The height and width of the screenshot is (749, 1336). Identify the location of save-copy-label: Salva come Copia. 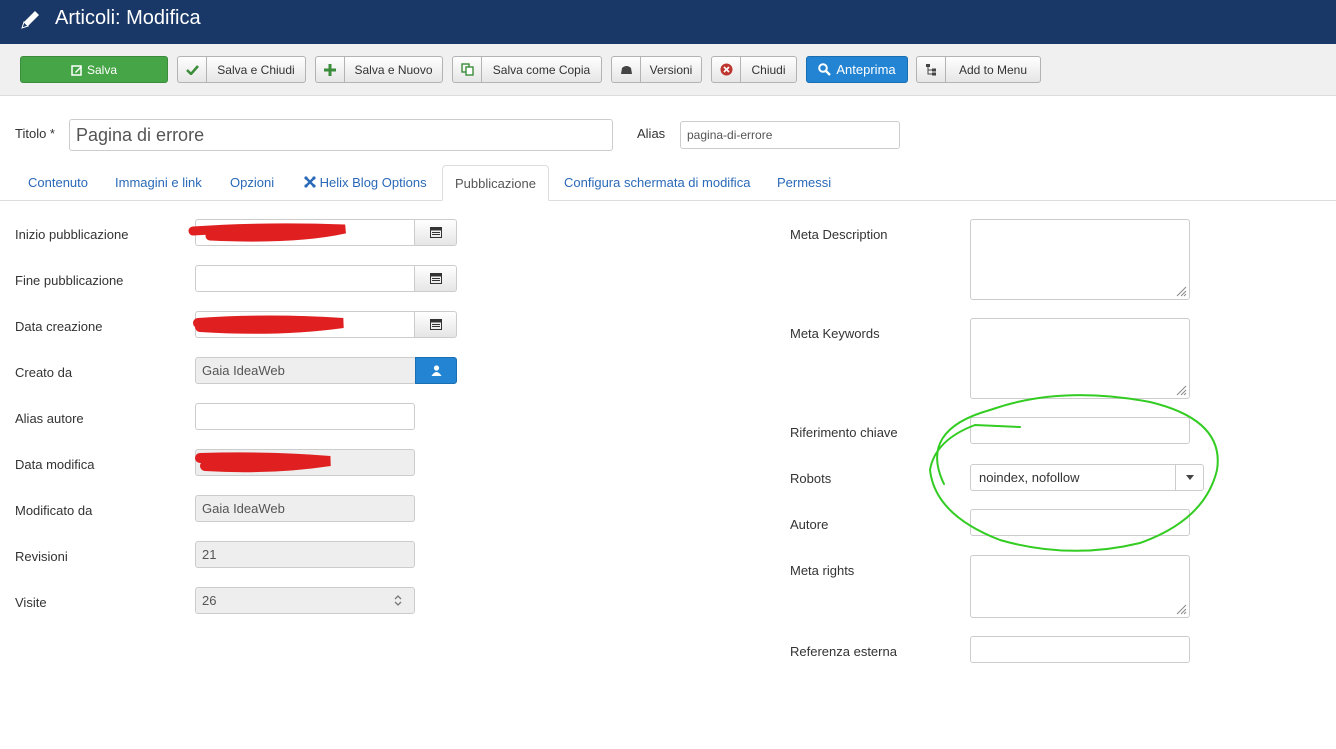
(541, 69).